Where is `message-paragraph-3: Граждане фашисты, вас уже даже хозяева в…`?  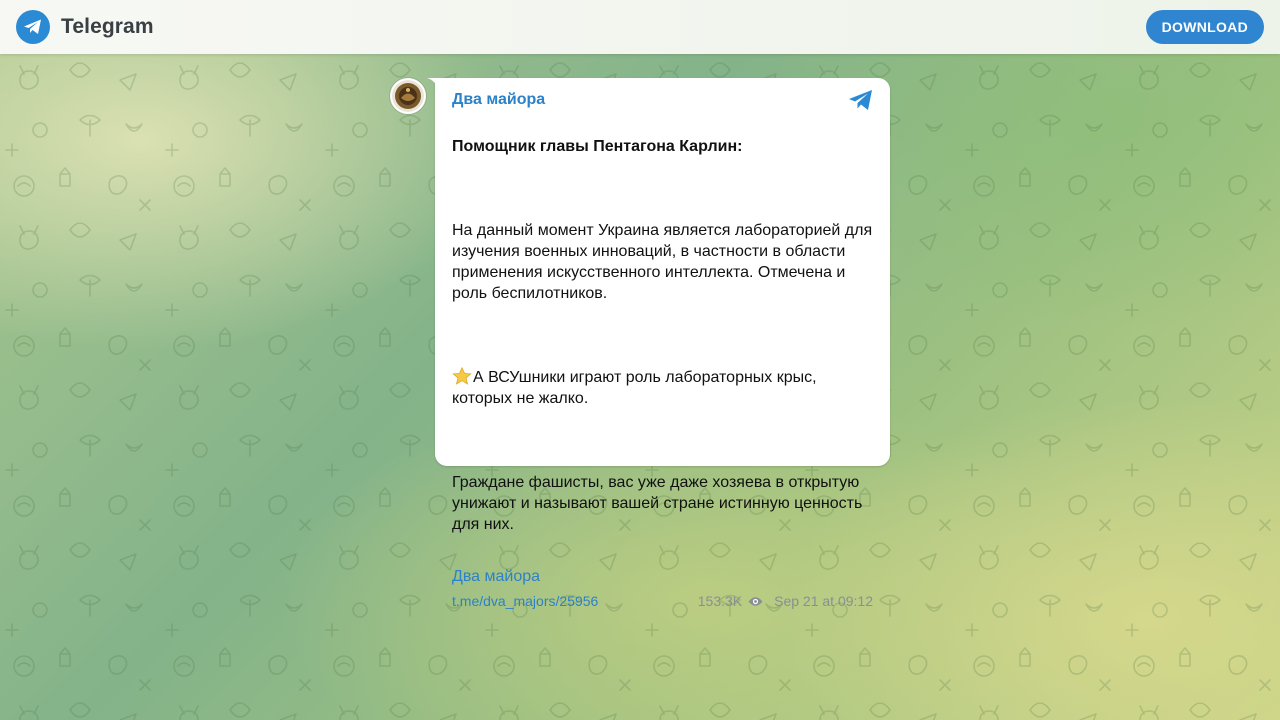
message-paragraph-3: Граждане фашисты, вас уже даже хозяева в… is located at coordinates (657, 503).